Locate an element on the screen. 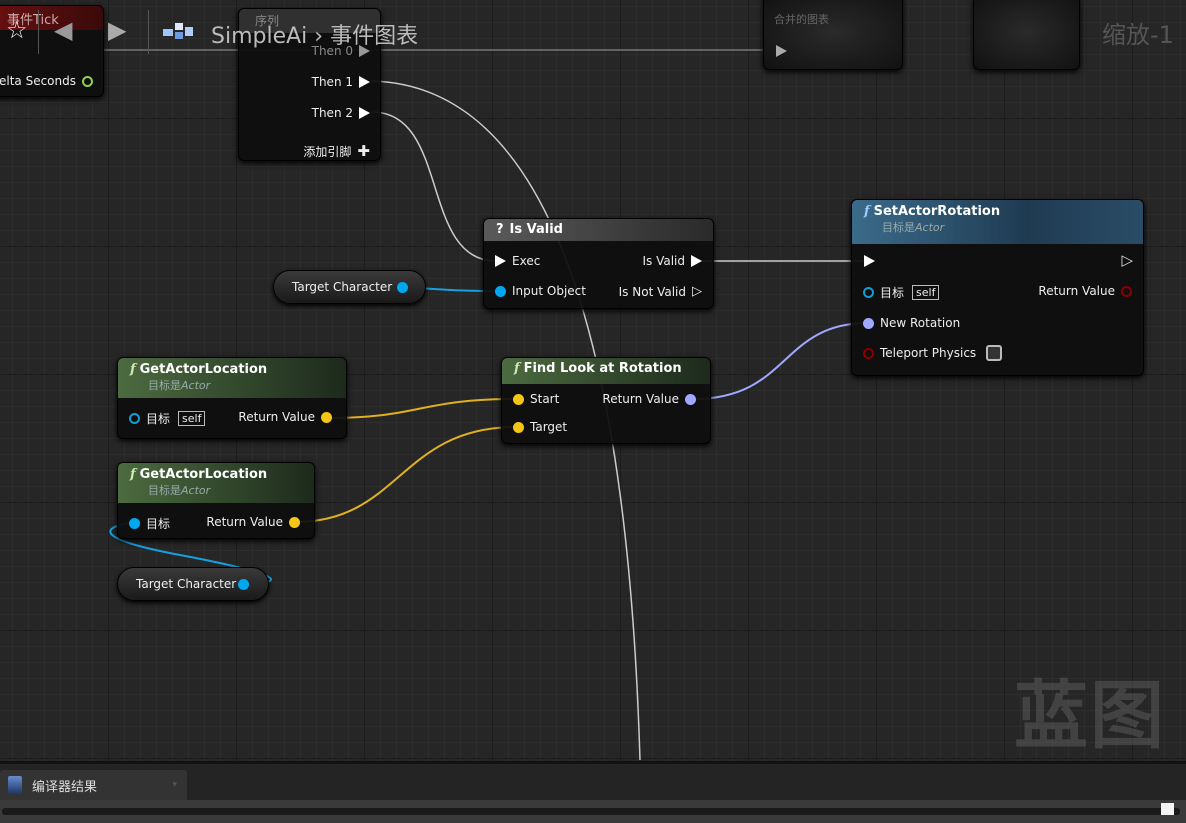 This screenshot has width=1186, height=823. collapsed-graph-node: 合并的图表 is located at coordinates (833, 35).